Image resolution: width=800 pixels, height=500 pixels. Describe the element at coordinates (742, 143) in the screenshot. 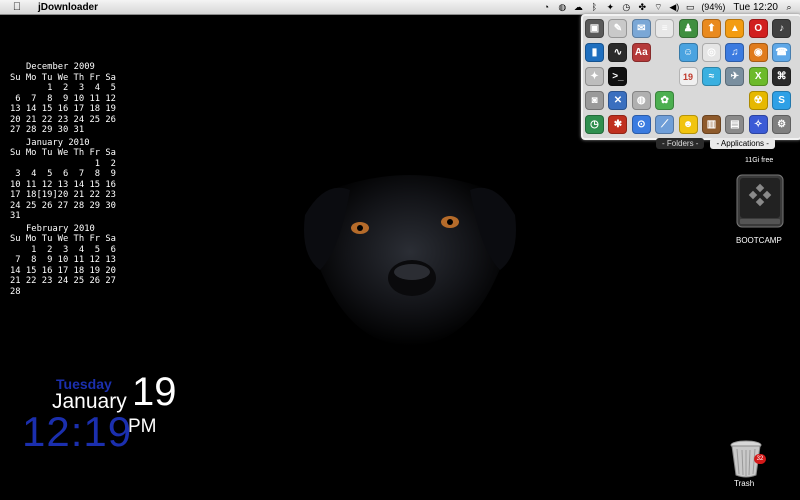

I see `applications-tab: - Applications -` at that location.